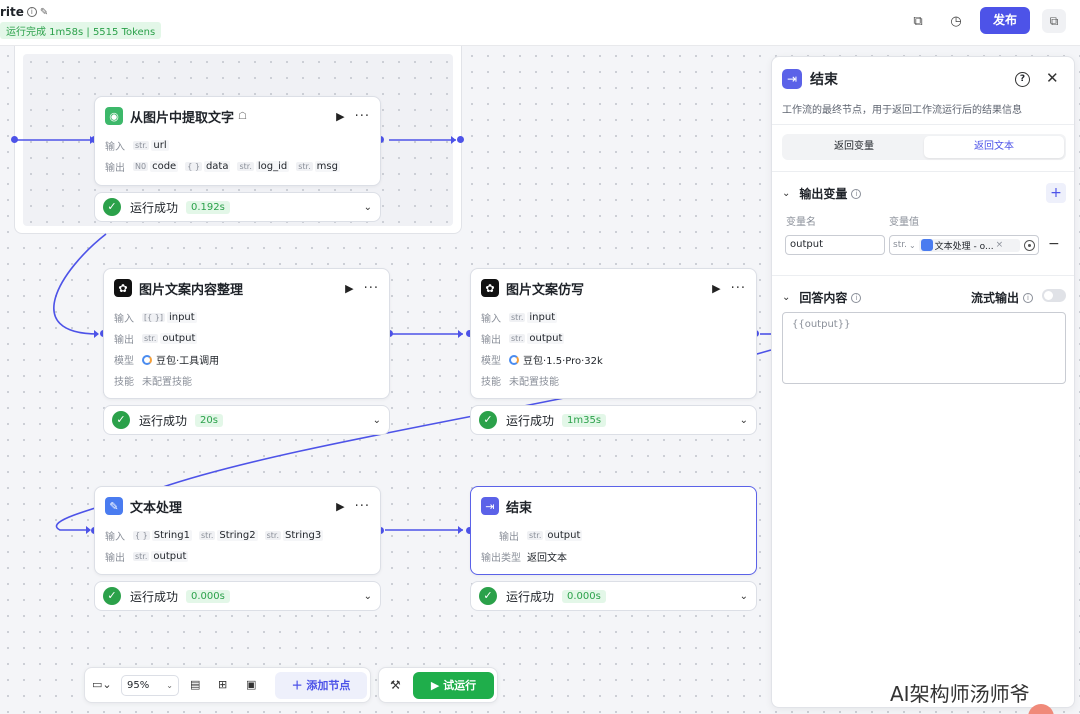 This screenshot has width=1080, height=714. What do you see at coordinates (854, 147) in the screenshot?
I see `tab-return-variable: 返回变量` at bounding box center [854, 147].